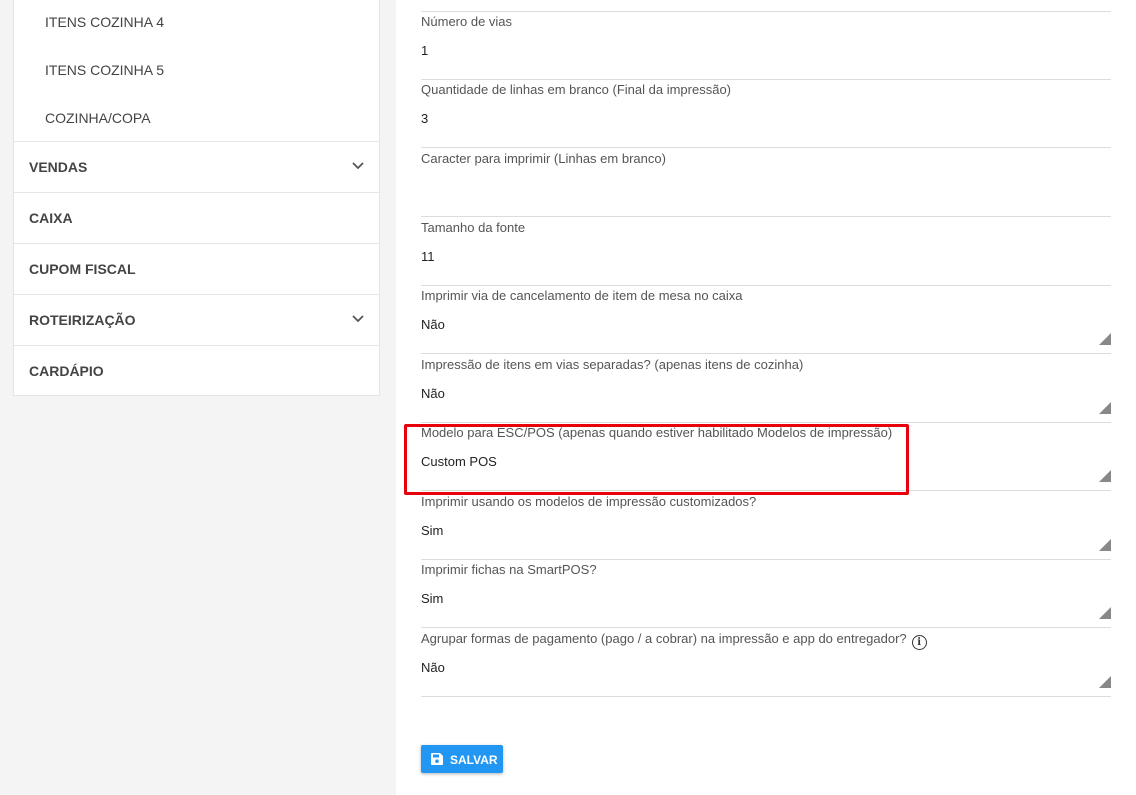 The image size is (1136, 795). Describe the element at coordinates (766, 594) in the screenshot. I see `select-fichas-smartpos: Imprimir fichas na SmartPOS? Sim` at that location.